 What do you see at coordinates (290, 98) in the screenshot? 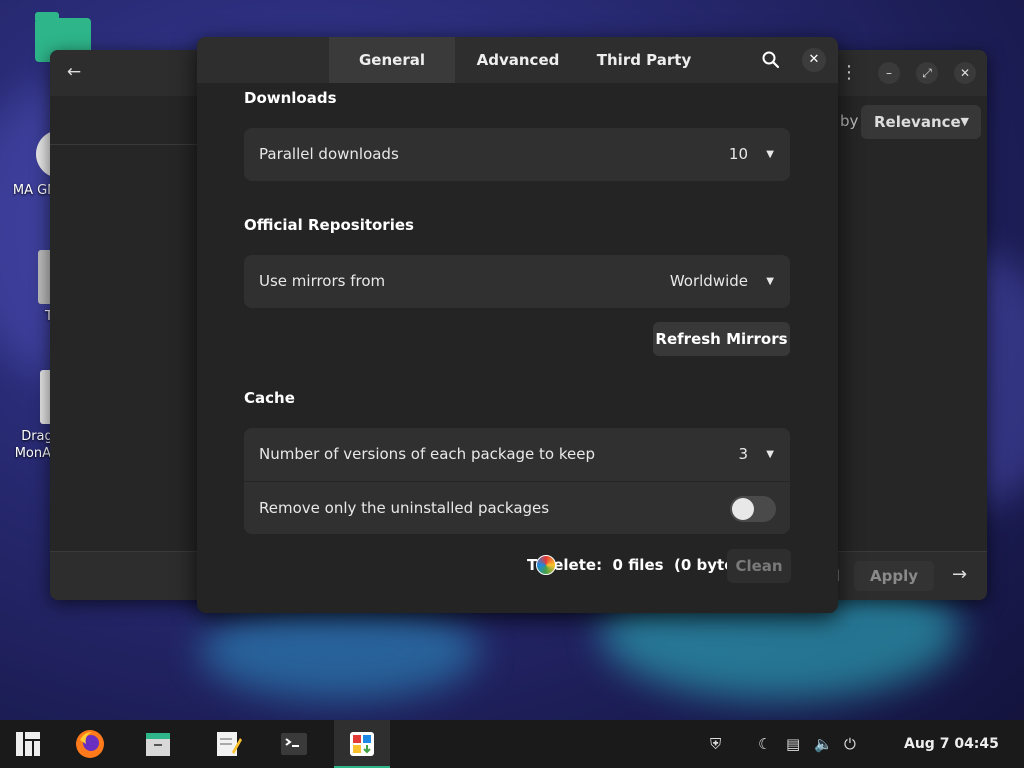
I see `section-title-downloads: Downloads` at bounding box center [290, 98].